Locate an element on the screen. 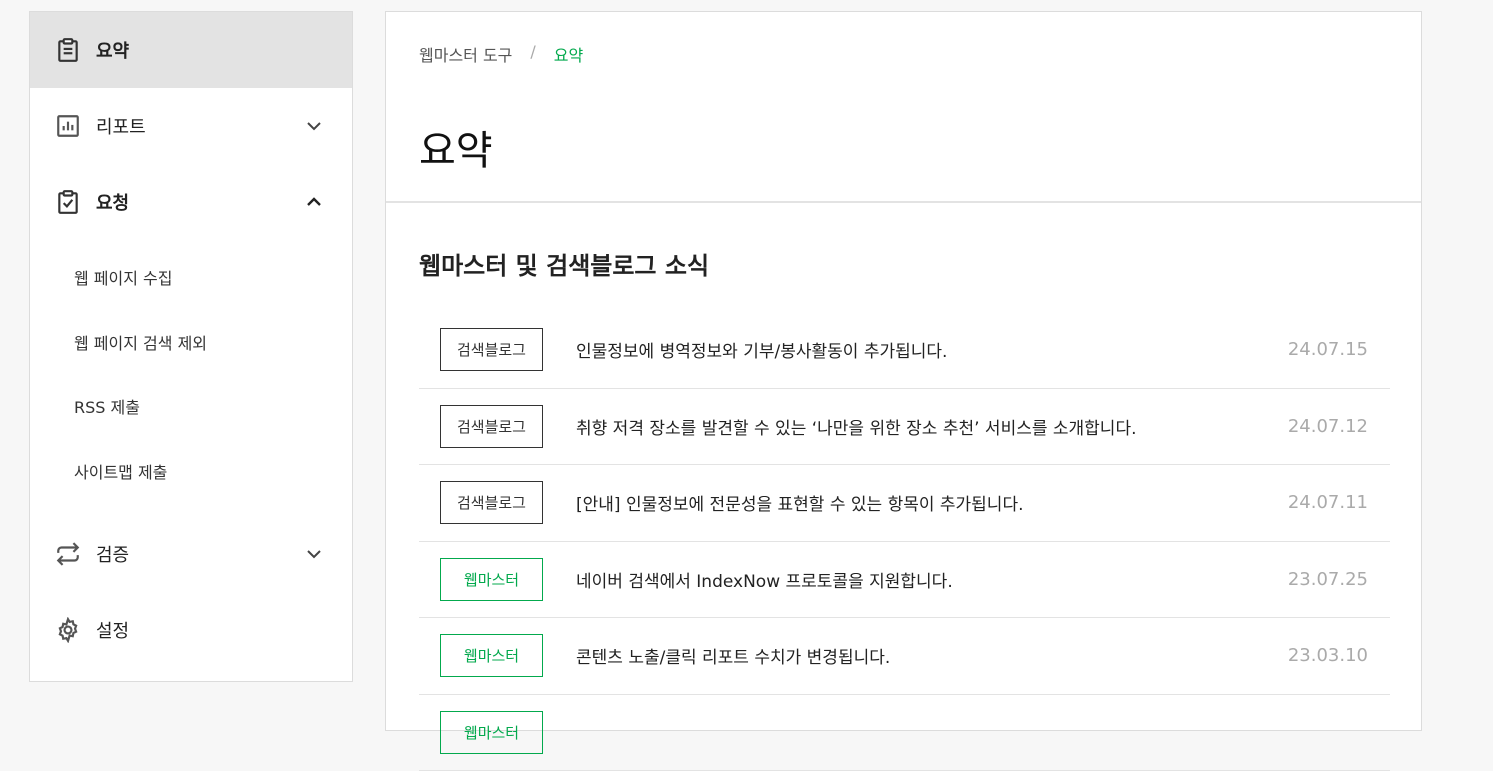  chart-icon is located at coordinates (68, 126).